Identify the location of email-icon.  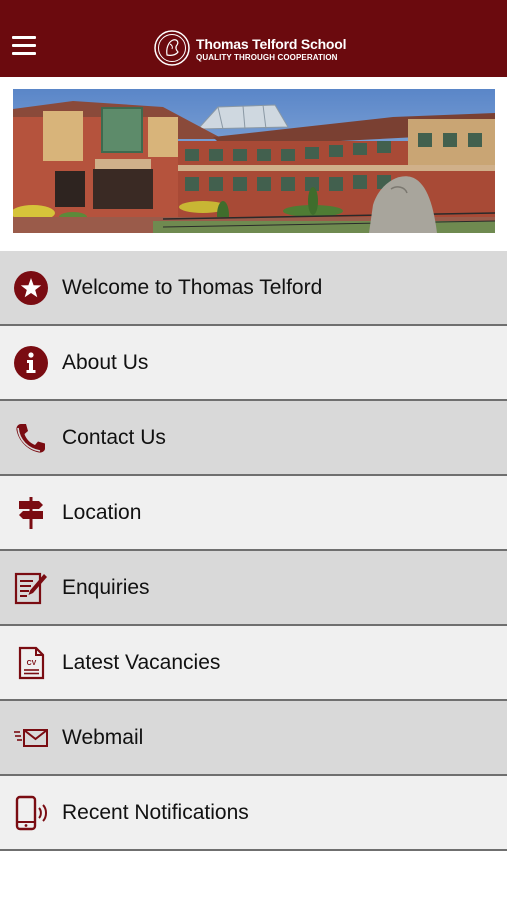
(31, 738).